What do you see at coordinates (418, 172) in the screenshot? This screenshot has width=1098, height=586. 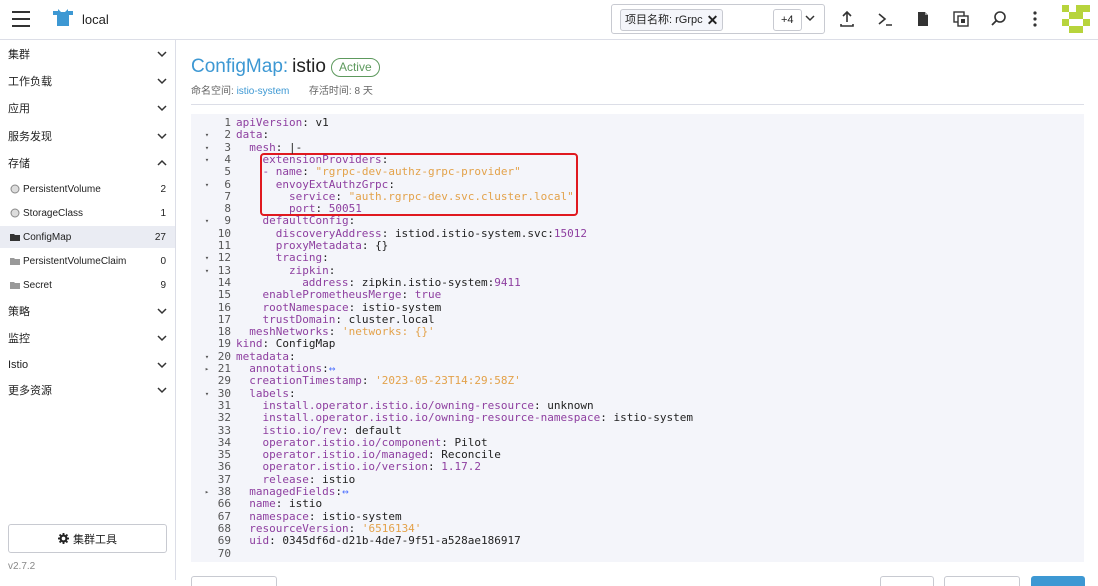 I see `yaml-value: "rgrpc-dev-authz-grpc-provider"` at bounding box center [418, 172].